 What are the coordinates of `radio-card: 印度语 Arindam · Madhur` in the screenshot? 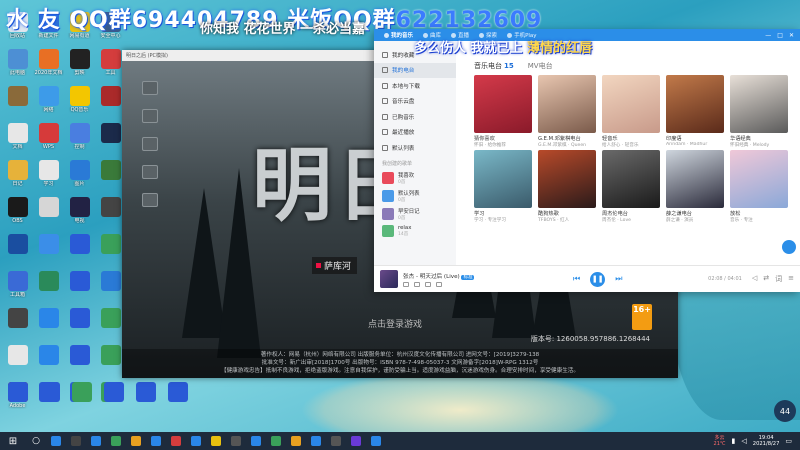 It's located at (695, 111).